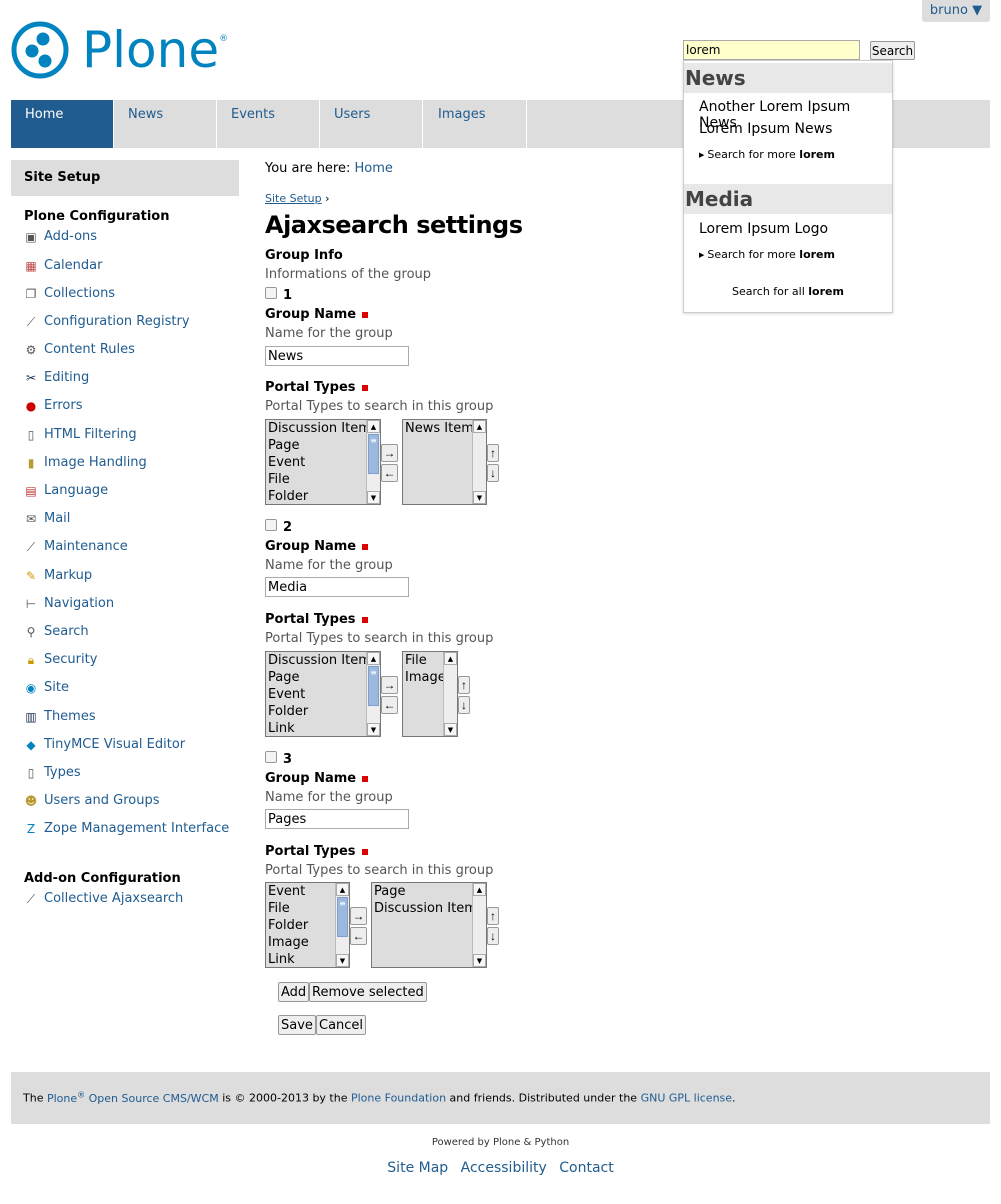  Describe the element at coordinates (62, 124) in the screenshot. I see `tab-home: Home` at that location.